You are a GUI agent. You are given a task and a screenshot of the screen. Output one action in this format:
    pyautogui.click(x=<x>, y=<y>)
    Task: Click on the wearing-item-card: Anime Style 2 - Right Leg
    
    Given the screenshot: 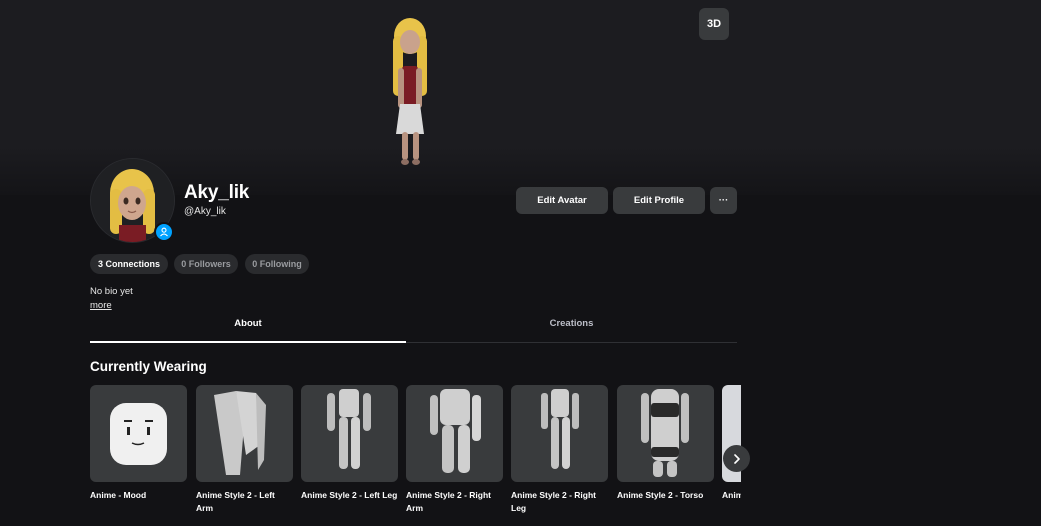 What is the action you would take?
    pyautogui.click(x=559, y=450)
    